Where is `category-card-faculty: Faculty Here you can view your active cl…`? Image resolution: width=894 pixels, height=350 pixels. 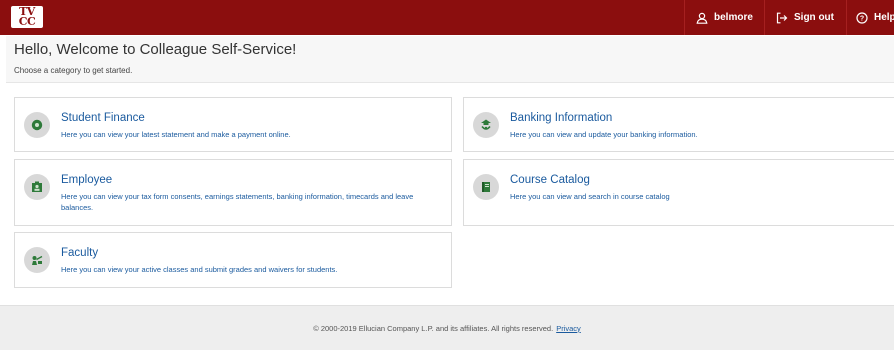 category-card-faculty: Faculty Here you can view your active cl… is located at coordinates (233, 260).